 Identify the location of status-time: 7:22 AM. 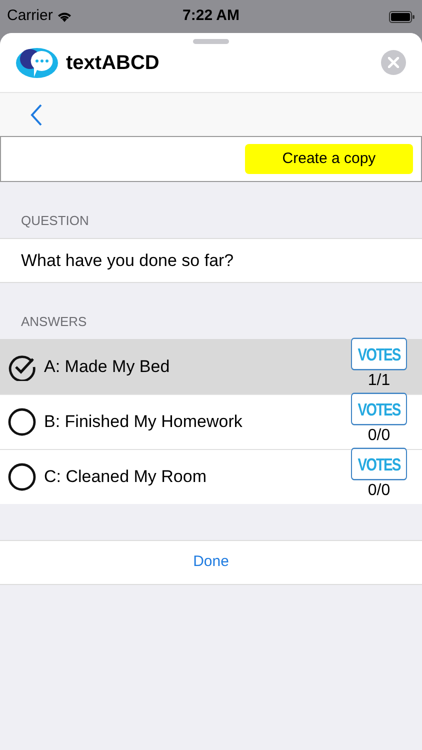
(211, 16).